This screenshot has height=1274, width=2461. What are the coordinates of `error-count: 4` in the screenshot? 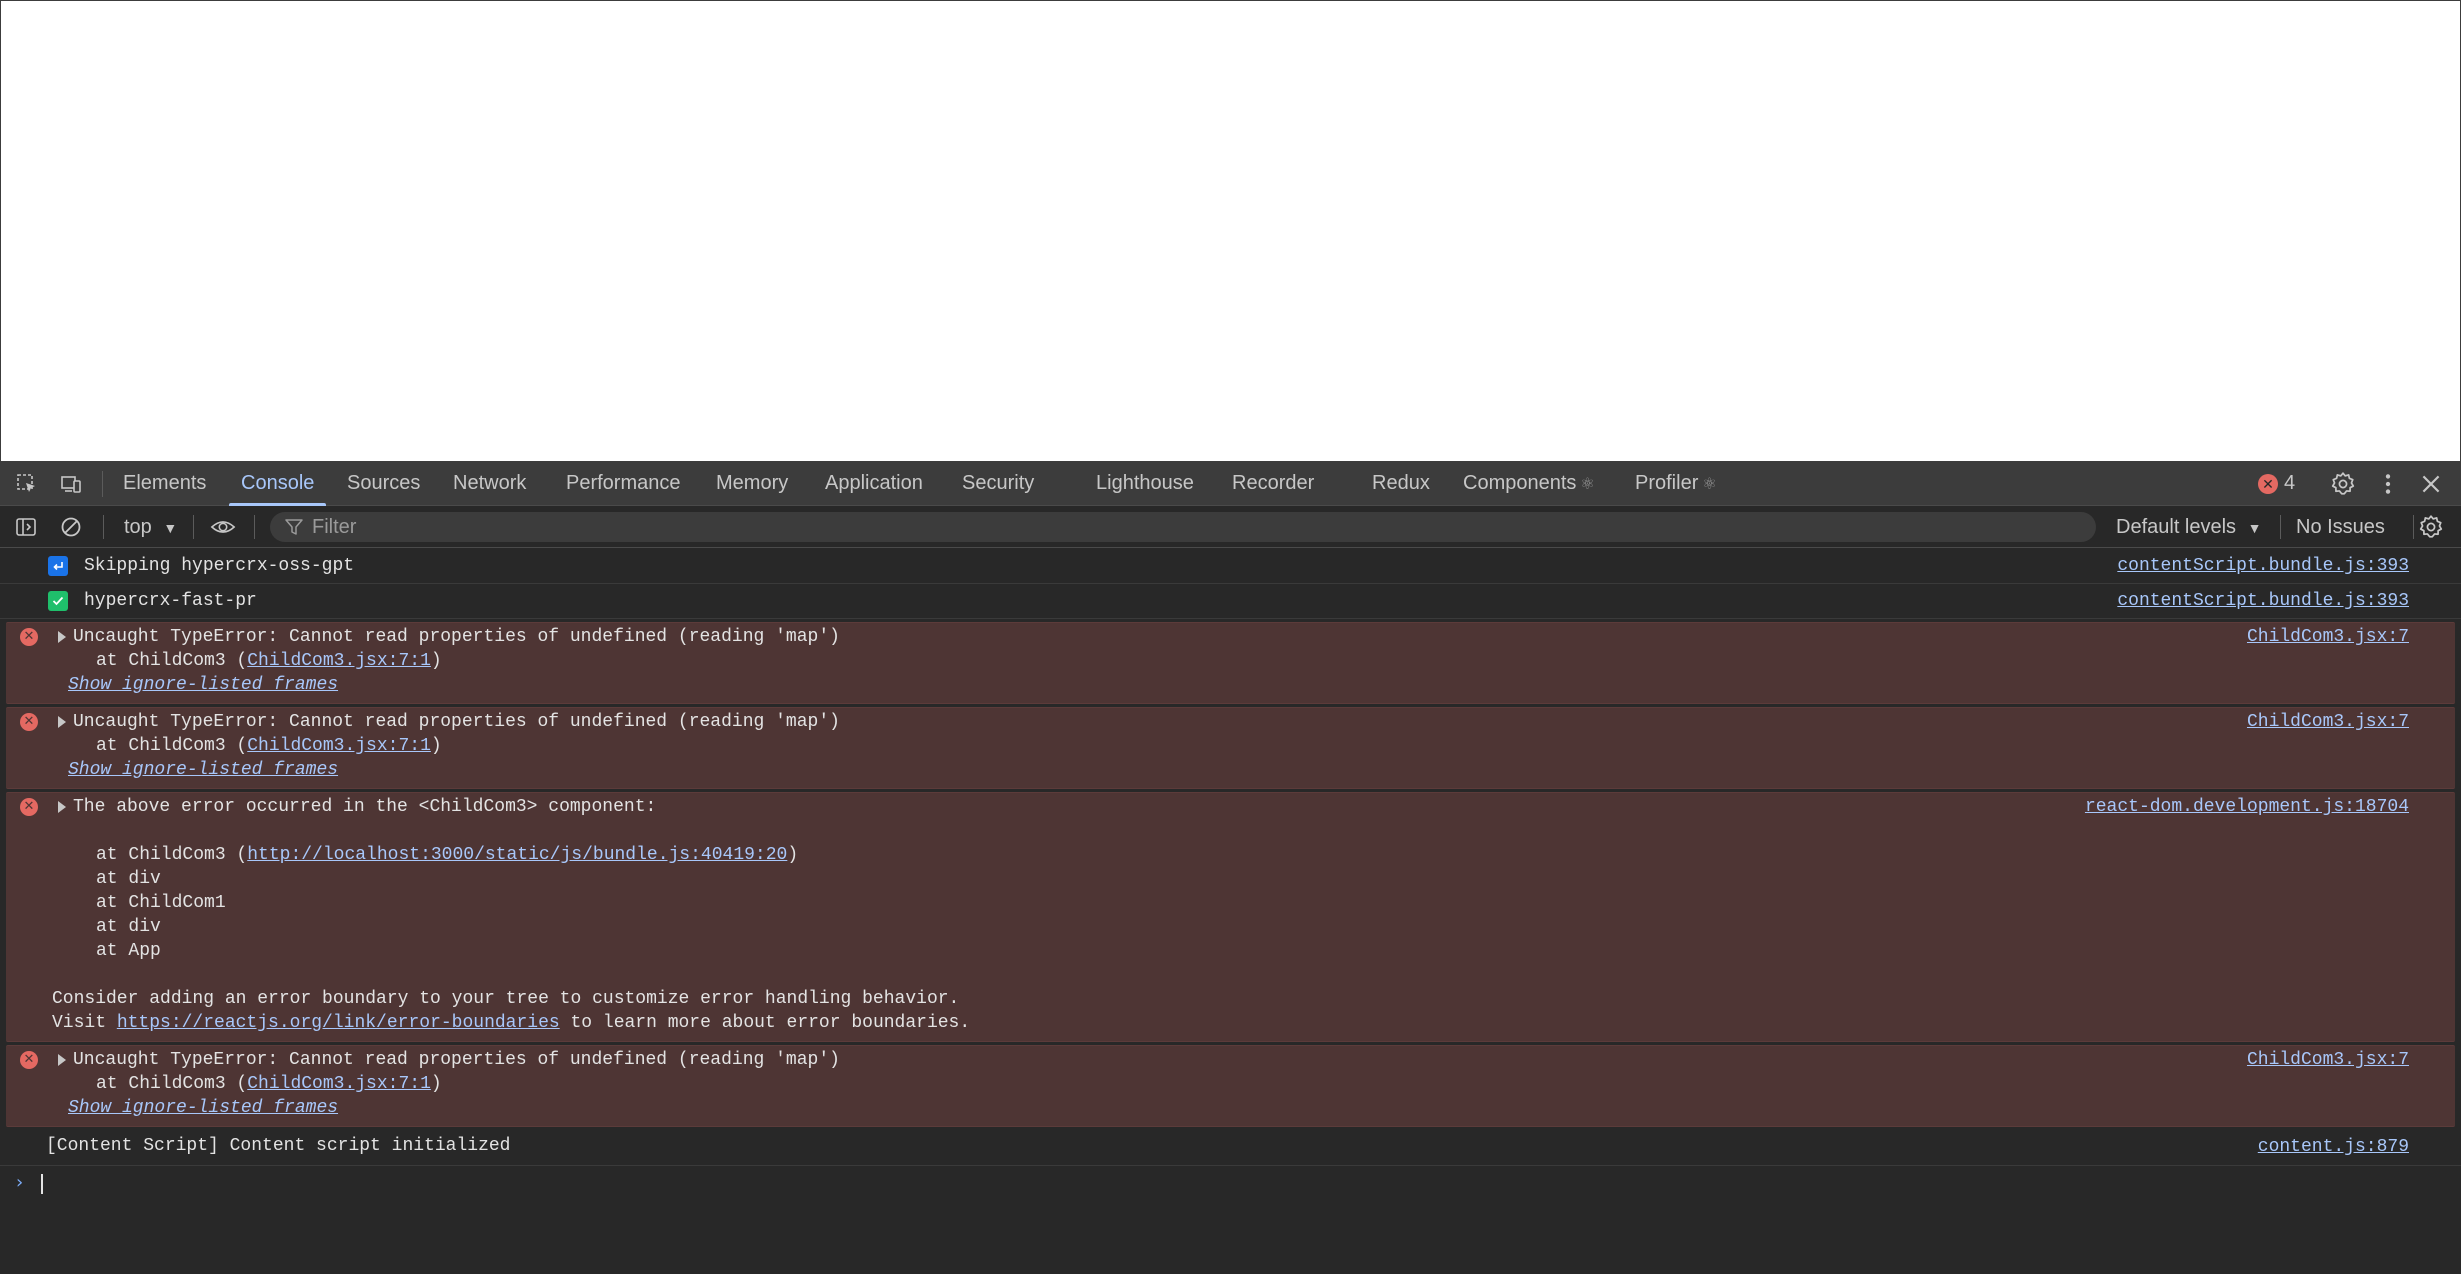 It's located at (2290, 483).